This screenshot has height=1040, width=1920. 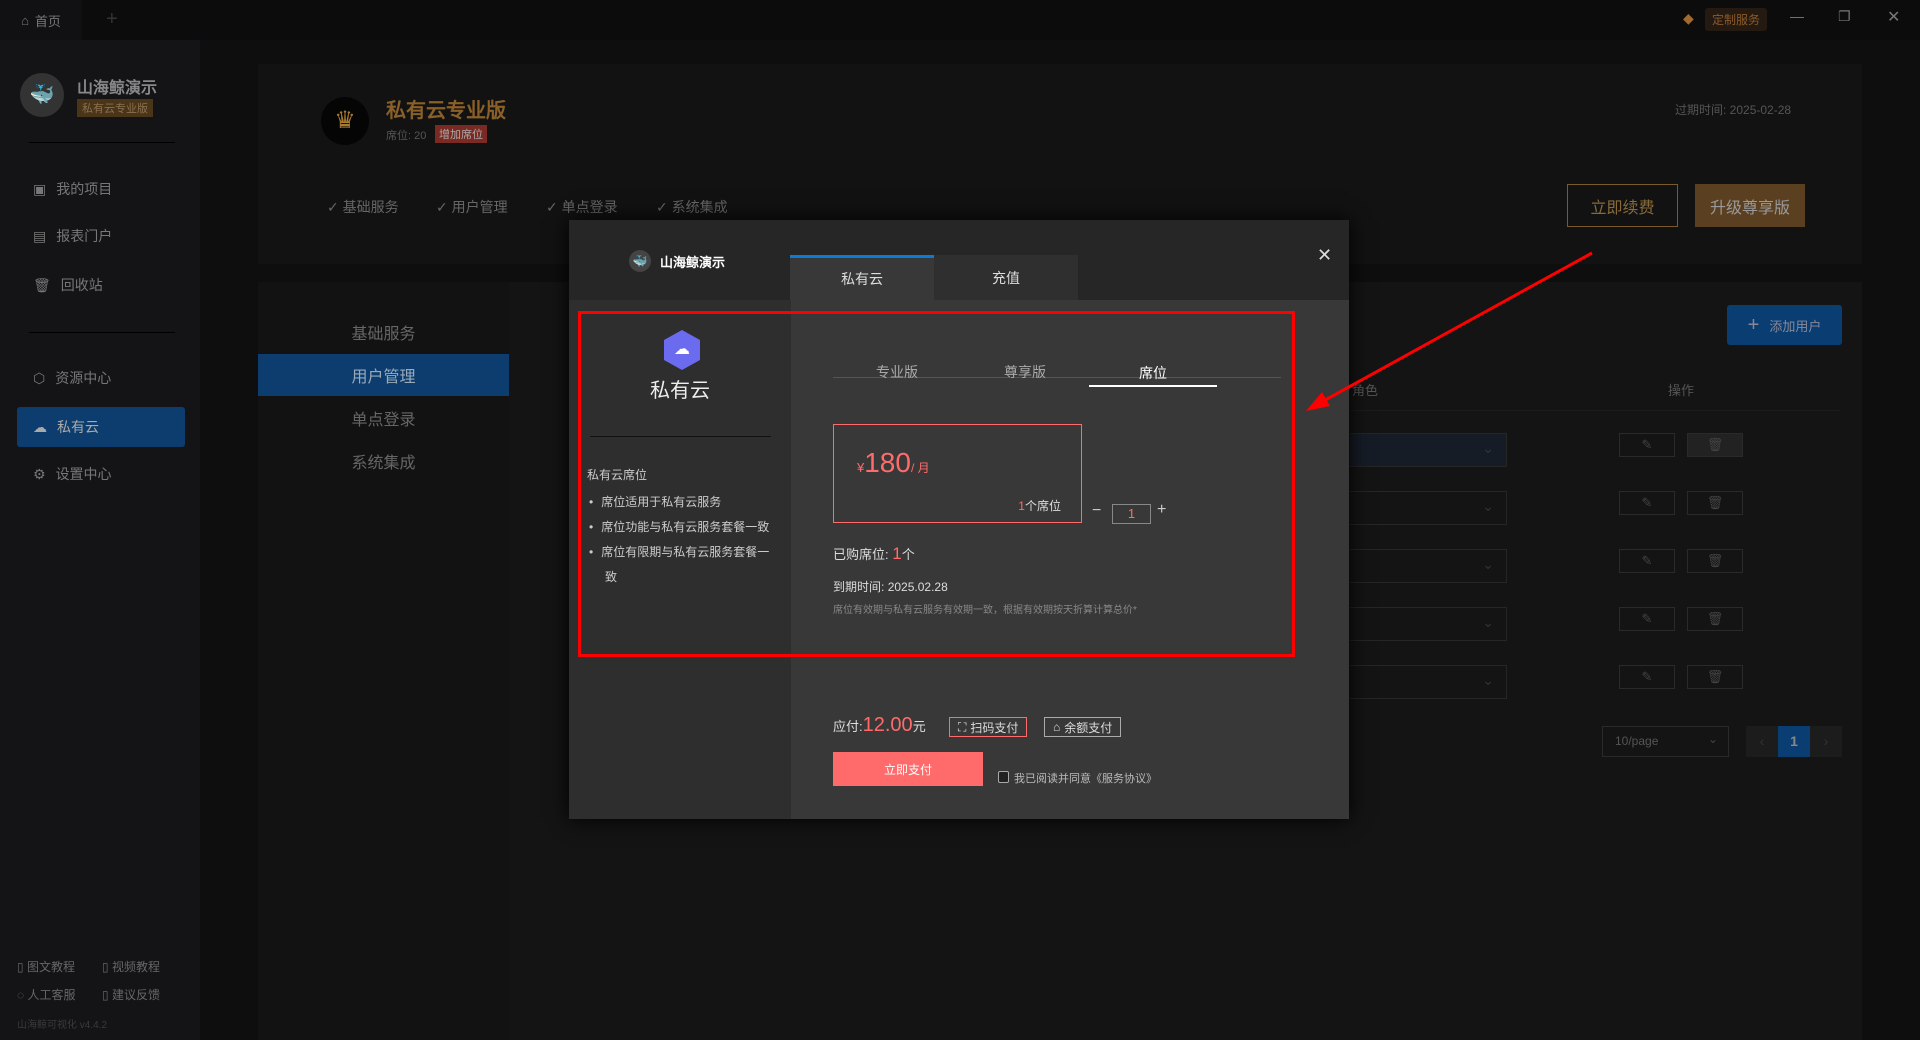 I want to click on annotation-arrow, so click(x=1449, y=331).